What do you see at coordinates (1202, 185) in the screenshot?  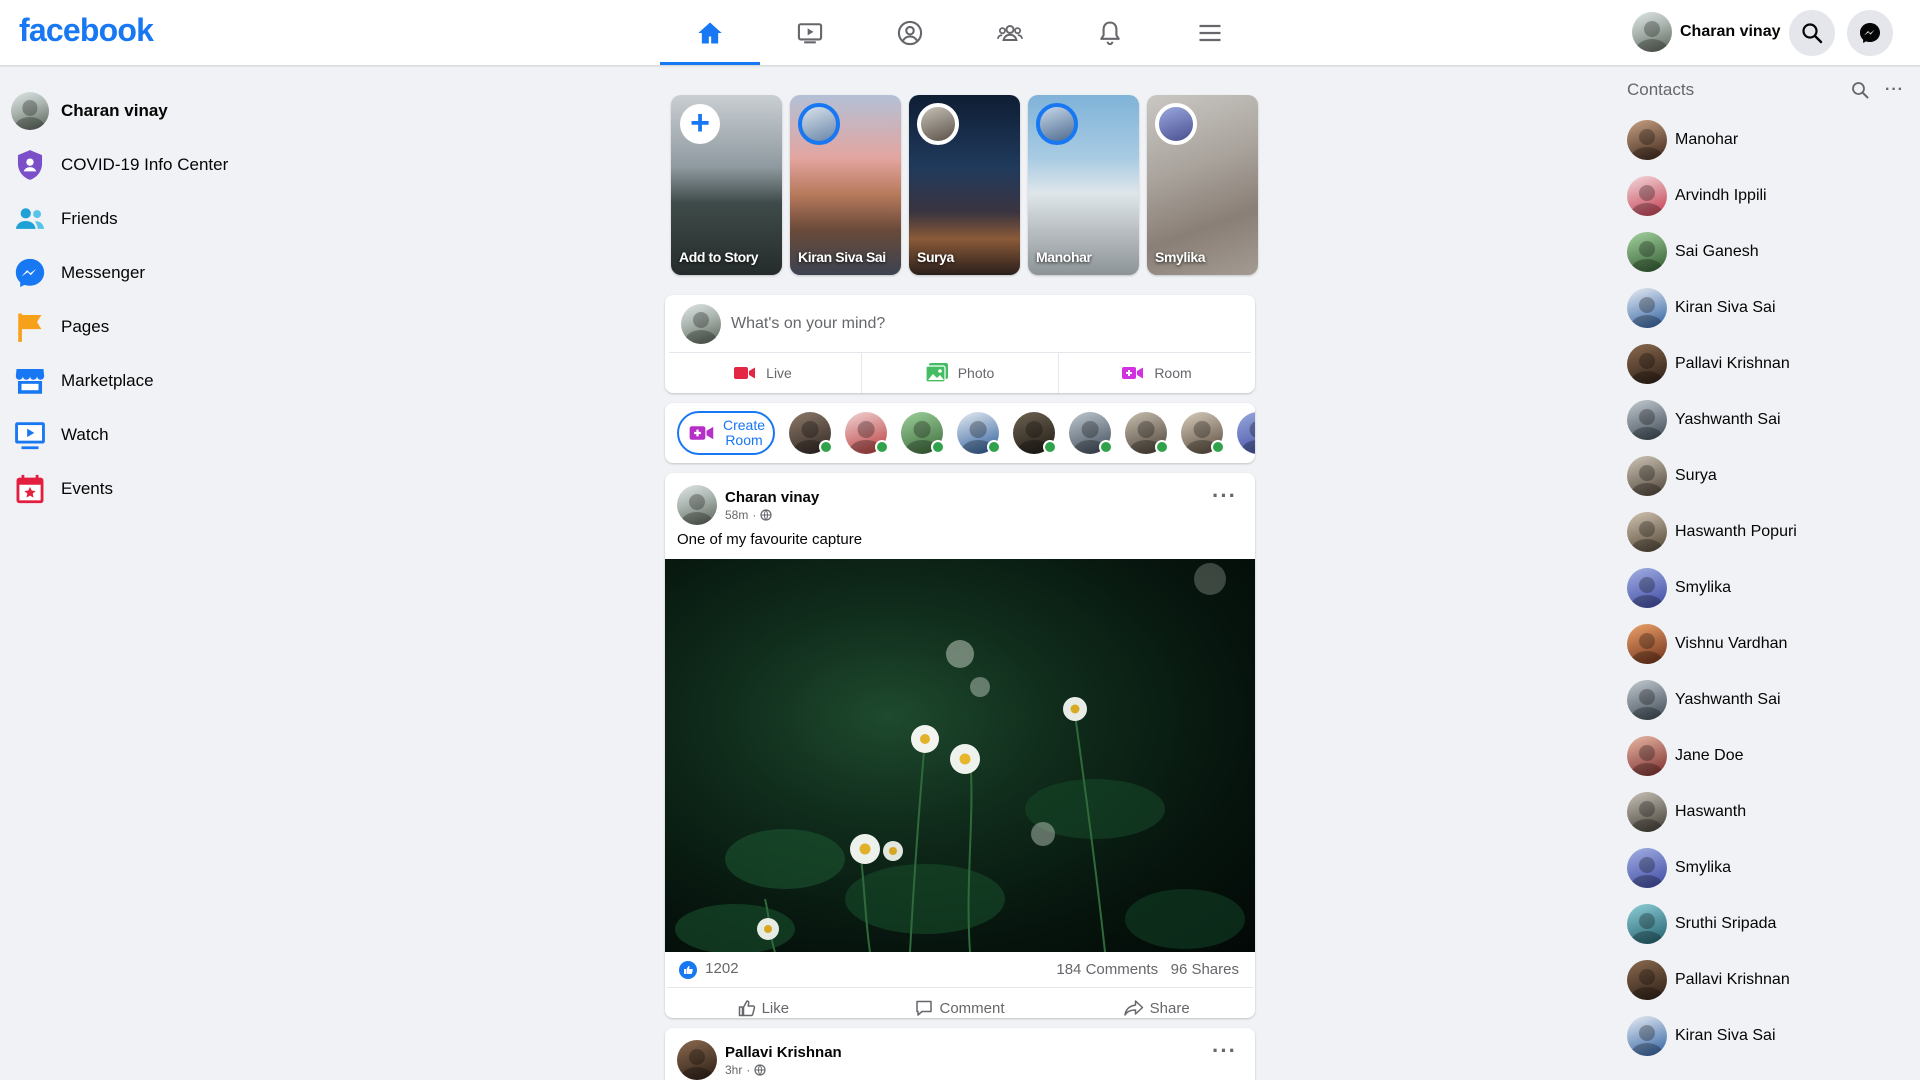 I see `story-card: Smylika` at bounding box center [1202, 185].